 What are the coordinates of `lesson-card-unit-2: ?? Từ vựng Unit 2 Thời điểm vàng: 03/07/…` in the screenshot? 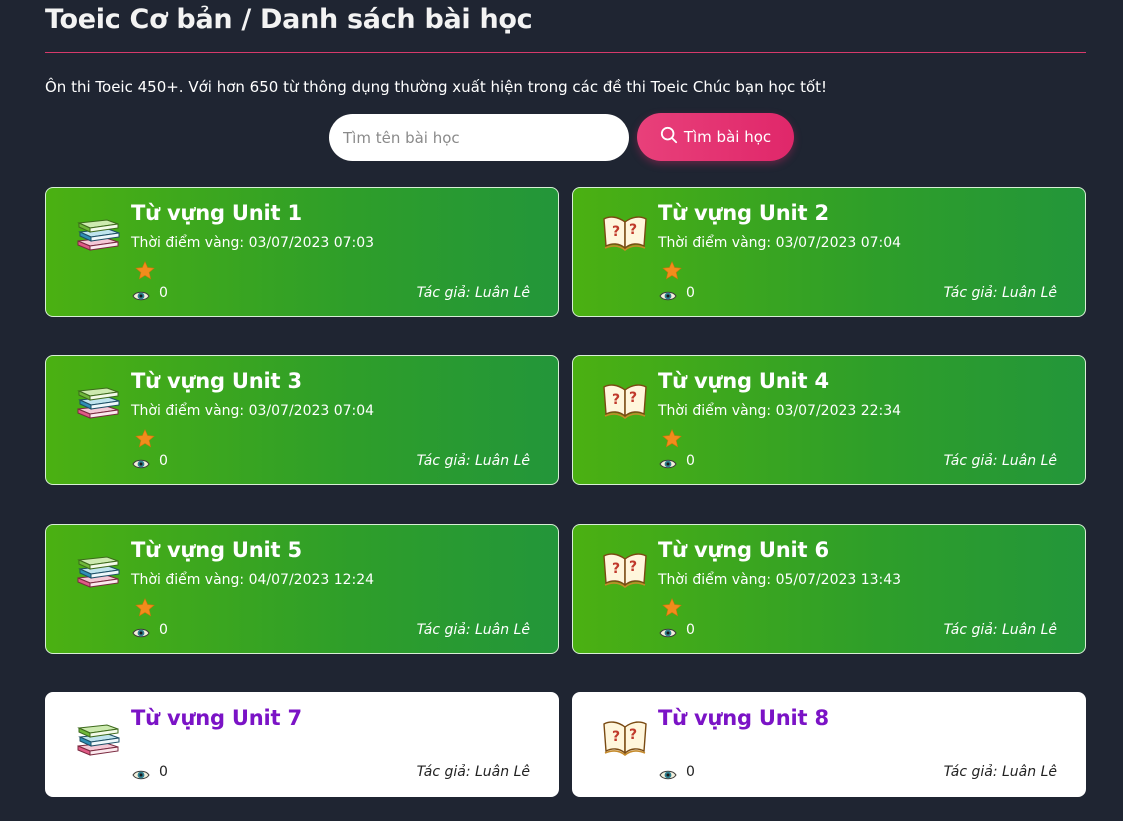 It's located at (829, 252).